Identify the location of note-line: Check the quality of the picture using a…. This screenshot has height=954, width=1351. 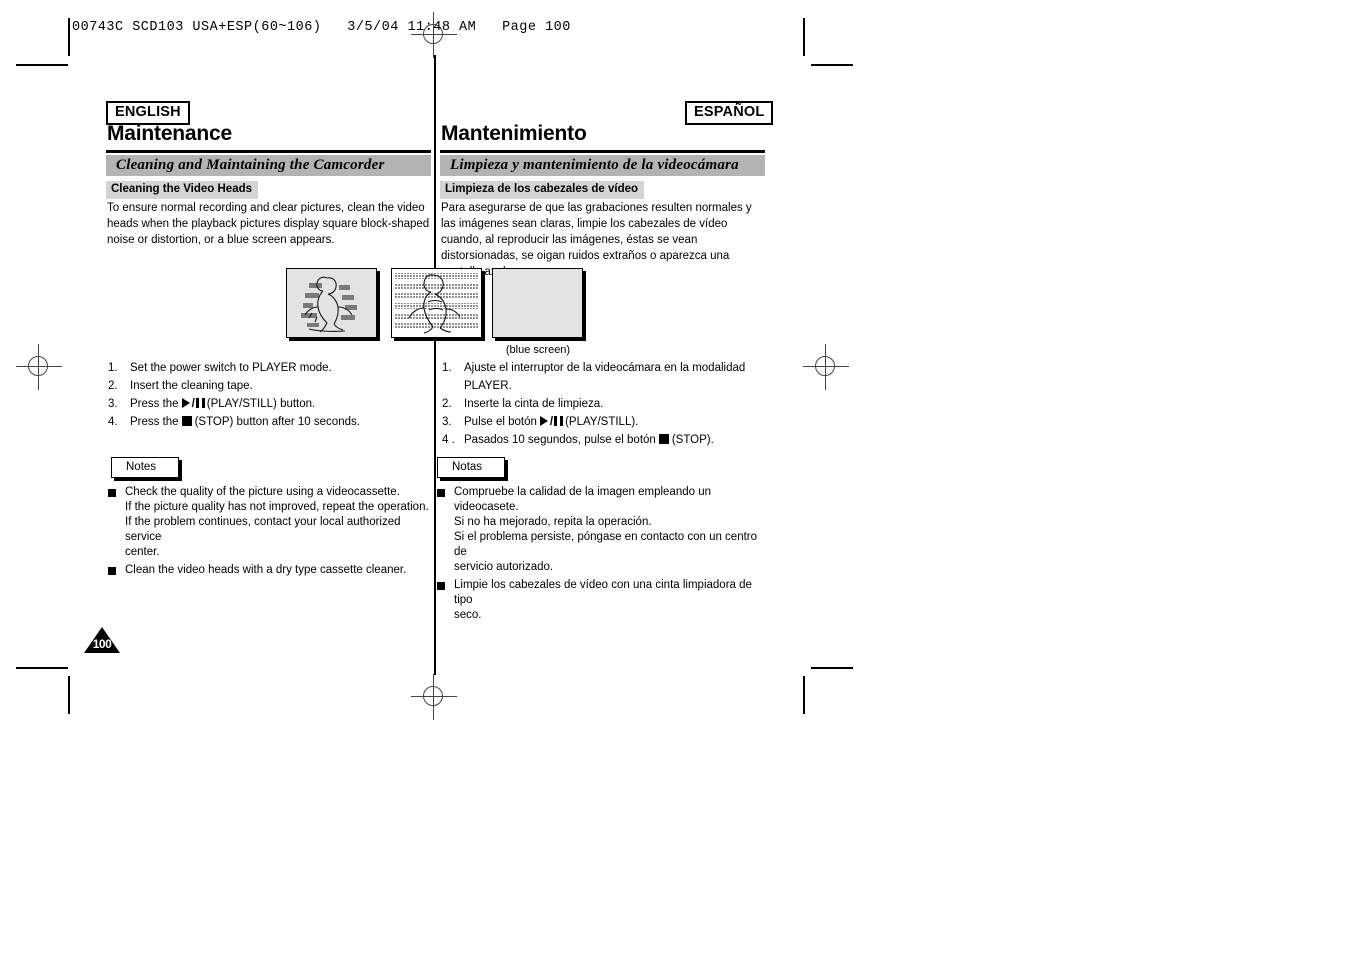
(262, 492).